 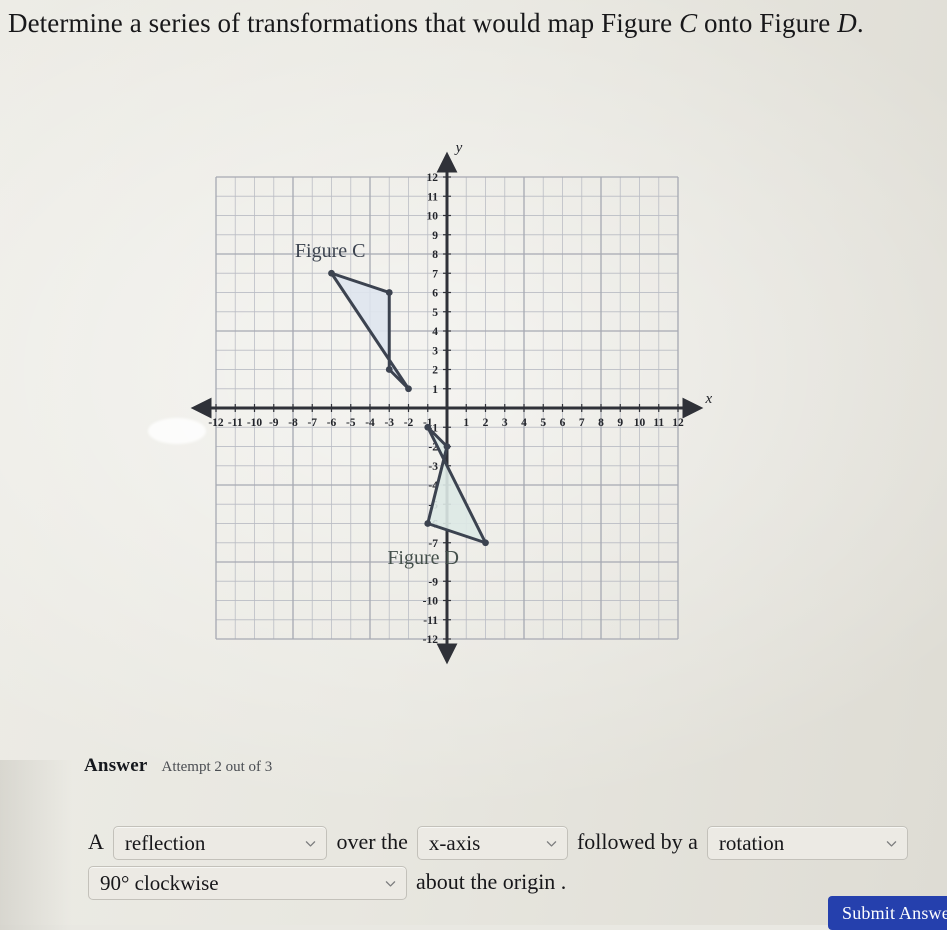 What do you see at coordinates (274, 423) in the screenshot?
I see `x-tick-label: -9` at bounding box center [274, 423].